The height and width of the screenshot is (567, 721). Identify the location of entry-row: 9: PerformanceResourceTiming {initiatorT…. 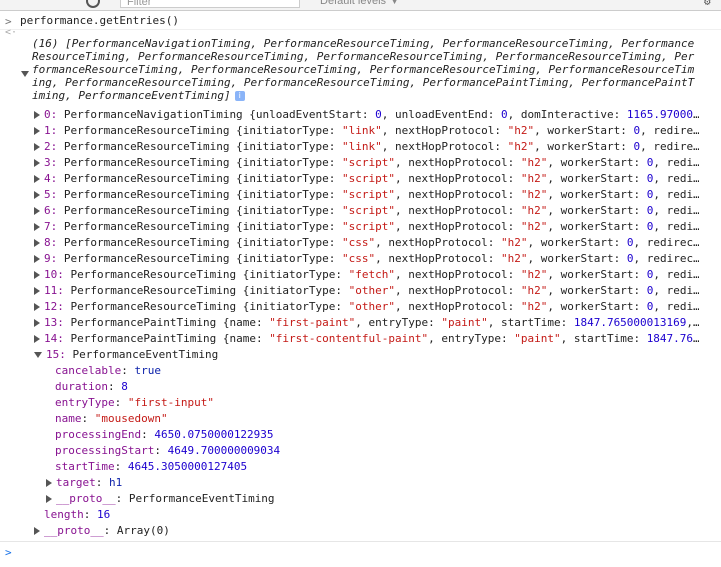
(366, 259).